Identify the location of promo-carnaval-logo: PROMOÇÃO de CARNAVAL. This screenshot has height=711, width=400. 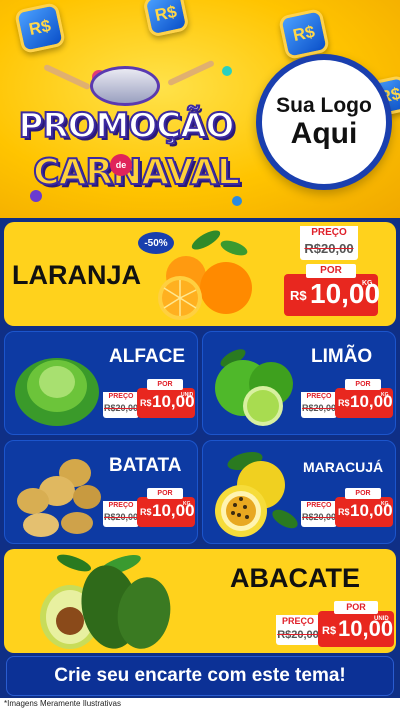
(131, 129).